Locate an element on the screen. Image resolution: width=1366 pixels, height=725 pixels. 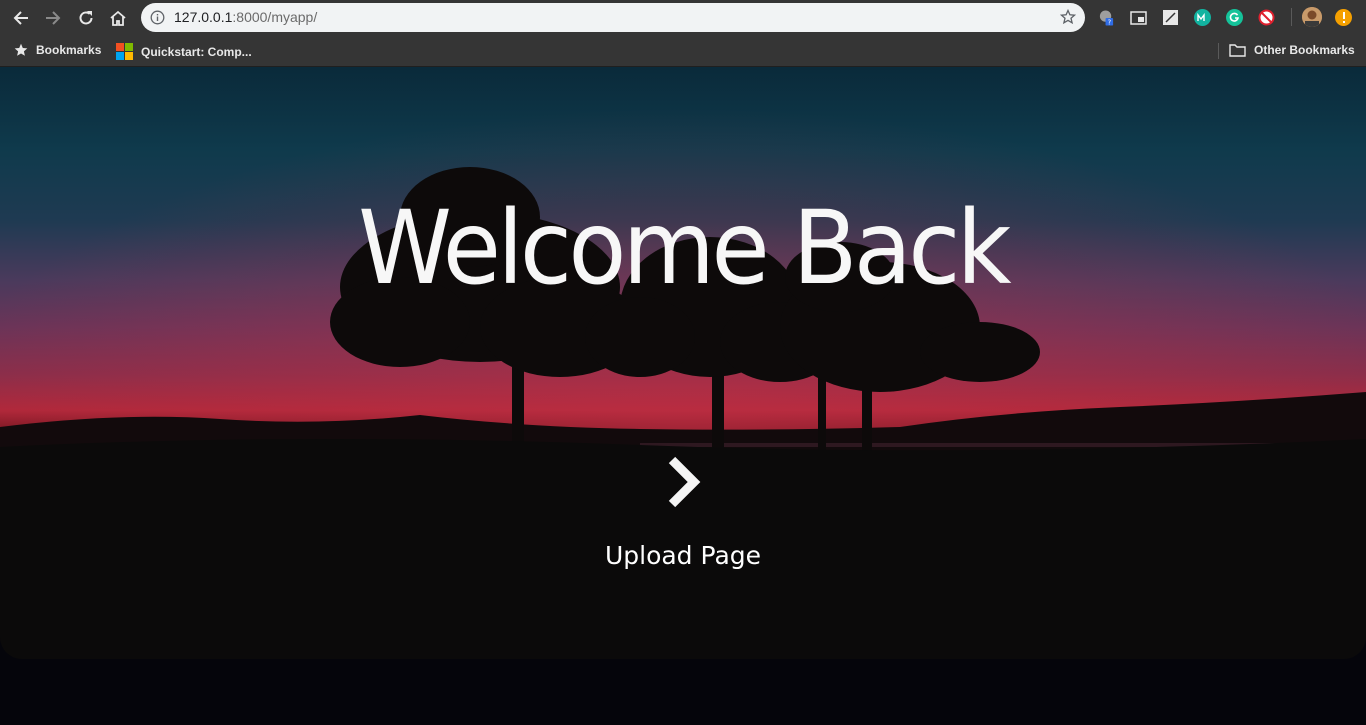
bookmark-label: Bookmarks is located at coordinates (69, 50).